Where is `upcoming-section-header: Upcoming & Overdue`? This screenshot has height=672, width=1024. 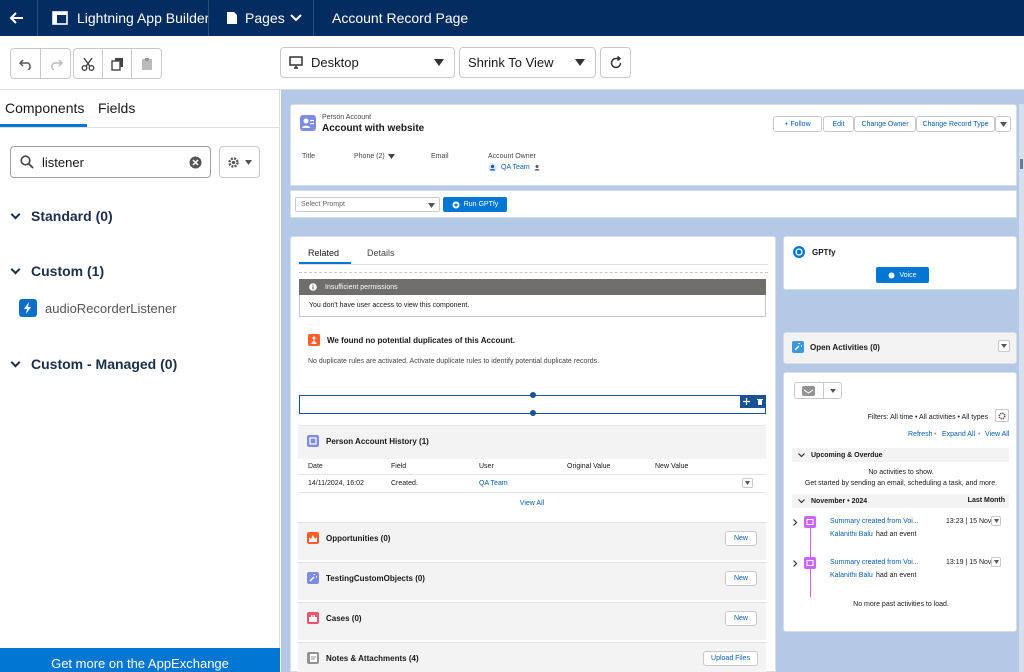
upcoming-section-header: Upcoming & Overdue is located at coordinates (900, 455).